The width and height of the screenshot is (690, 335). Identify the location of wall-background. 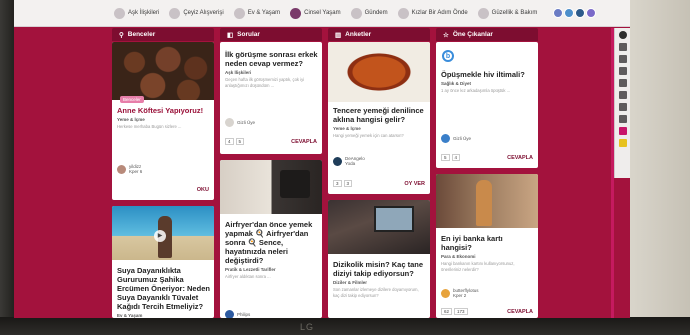
(660, 167).